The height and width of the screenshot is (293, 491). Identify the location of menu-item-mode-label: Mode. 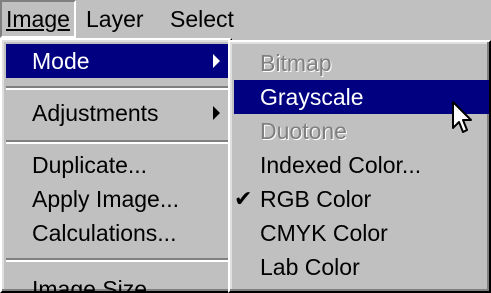
(61, 61).